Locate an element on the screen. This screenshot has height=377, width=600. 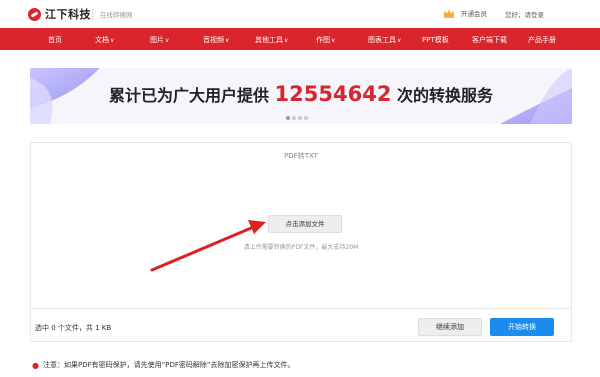
logo-divider is located at coordinates (92, 14).